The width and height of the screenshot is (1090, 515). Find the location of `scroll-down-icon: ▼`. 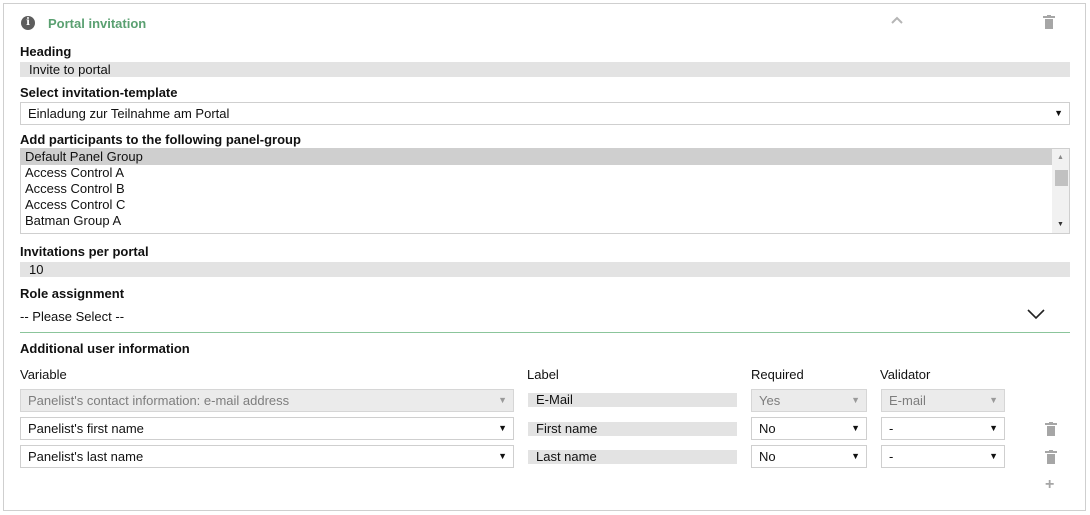

scroll-down-icon: ▼ is located at coordinates (1060, 224).